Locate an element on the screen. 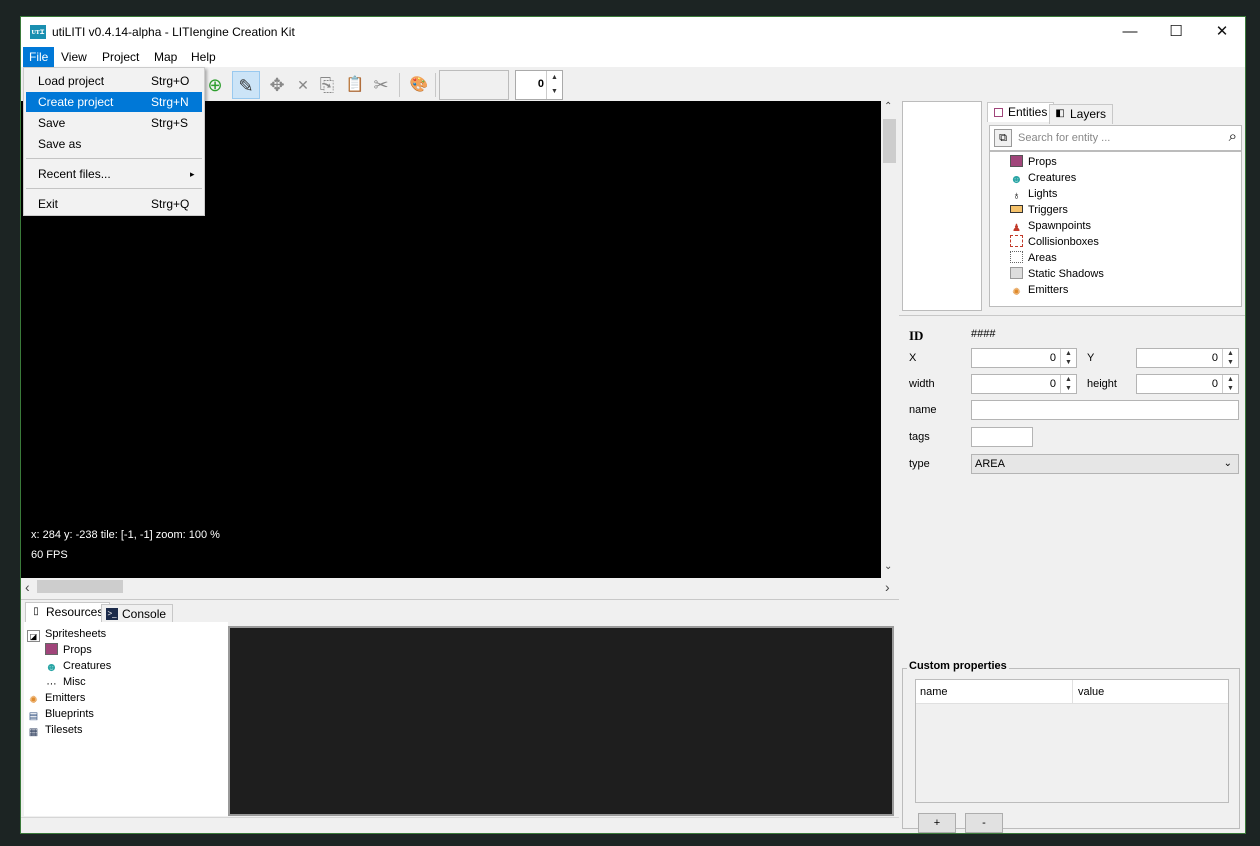 This screenshot has width=1260, height=846. y-field: 0 ▲ ▼ is located at coordinates (1187, 358).